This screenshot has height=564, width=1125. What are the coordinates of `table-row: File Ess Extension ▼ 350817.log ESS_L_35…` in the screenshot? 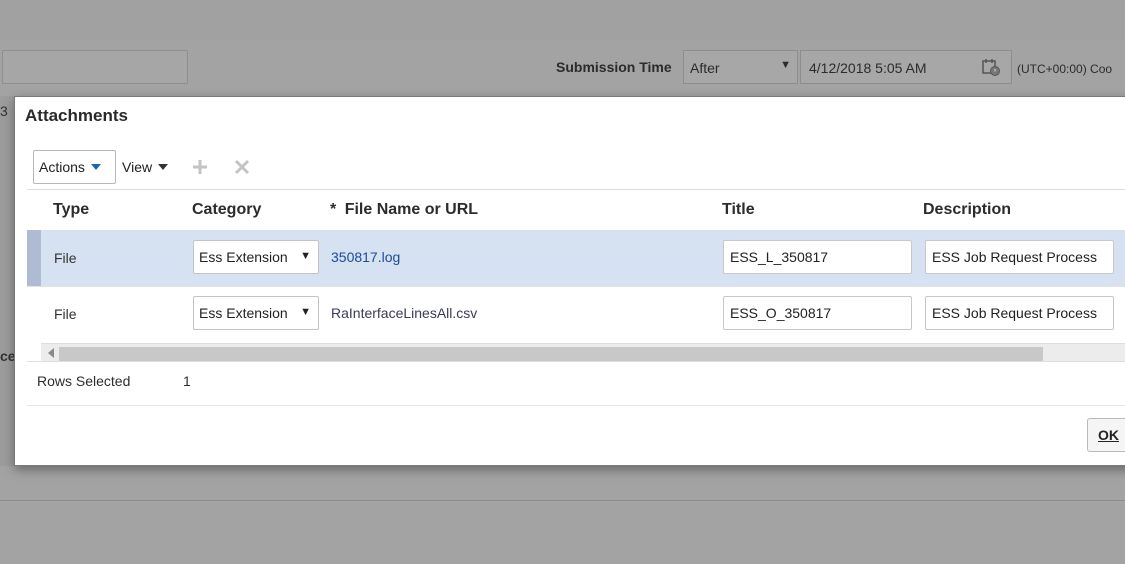 It's located at (576, 258).